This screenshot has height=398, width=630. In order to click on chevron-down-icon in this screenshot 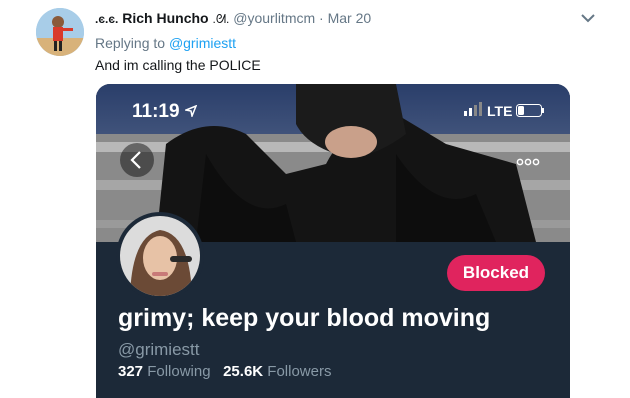, I will do `click(588, 20)`.